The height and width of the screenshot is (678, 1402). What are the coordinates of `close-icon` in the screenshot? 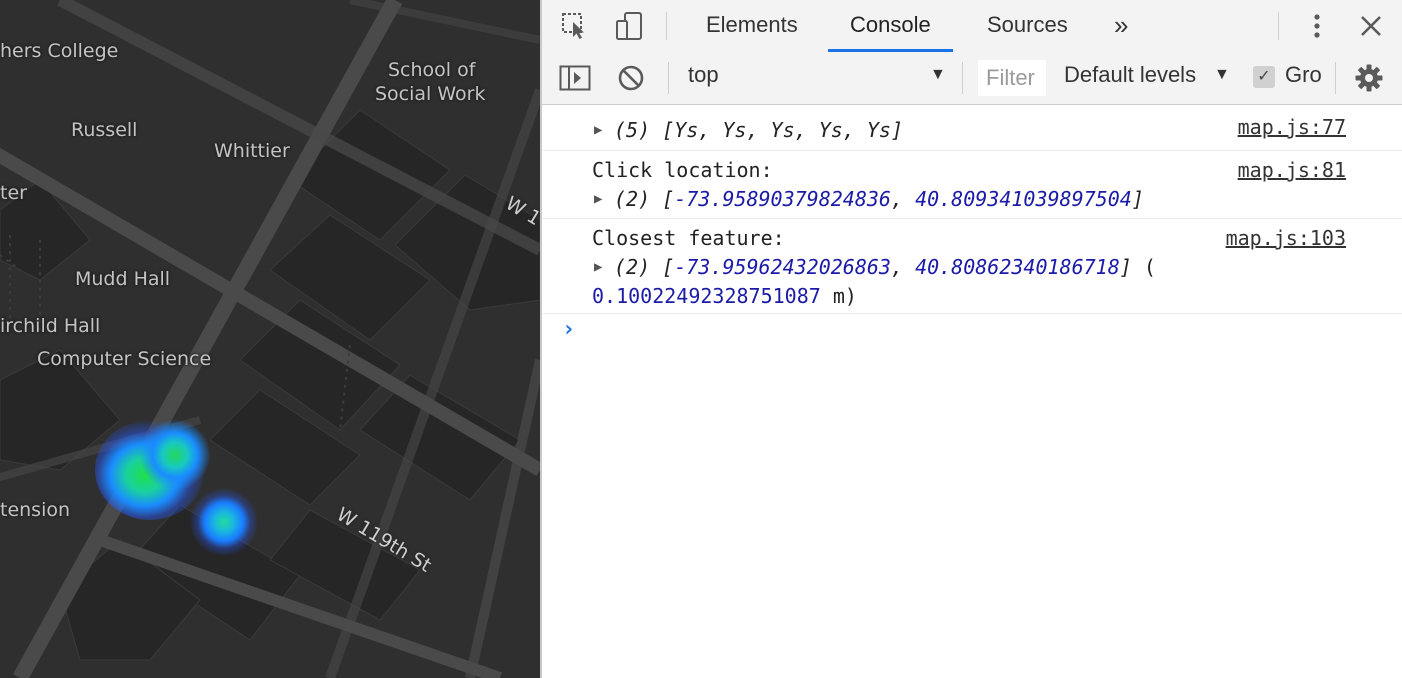 It's located at (1371, 26).